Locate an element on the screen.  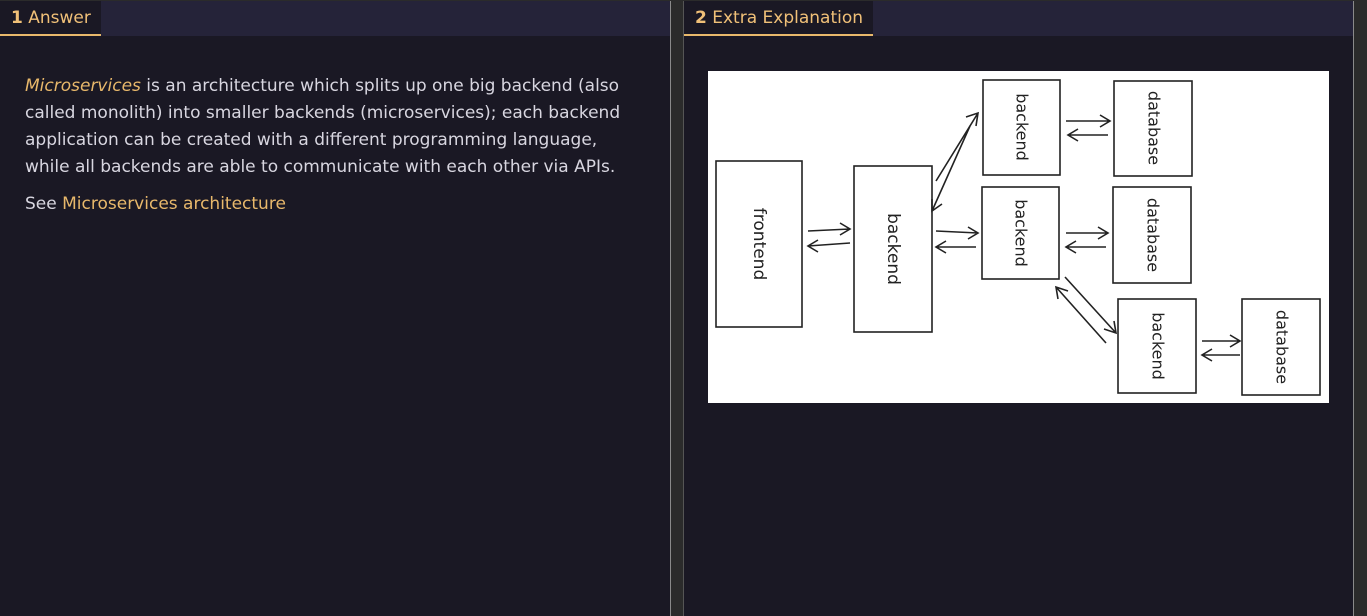
tab-extra-explanation: 2 Extra Explanation is located at coordinates (779, 18).